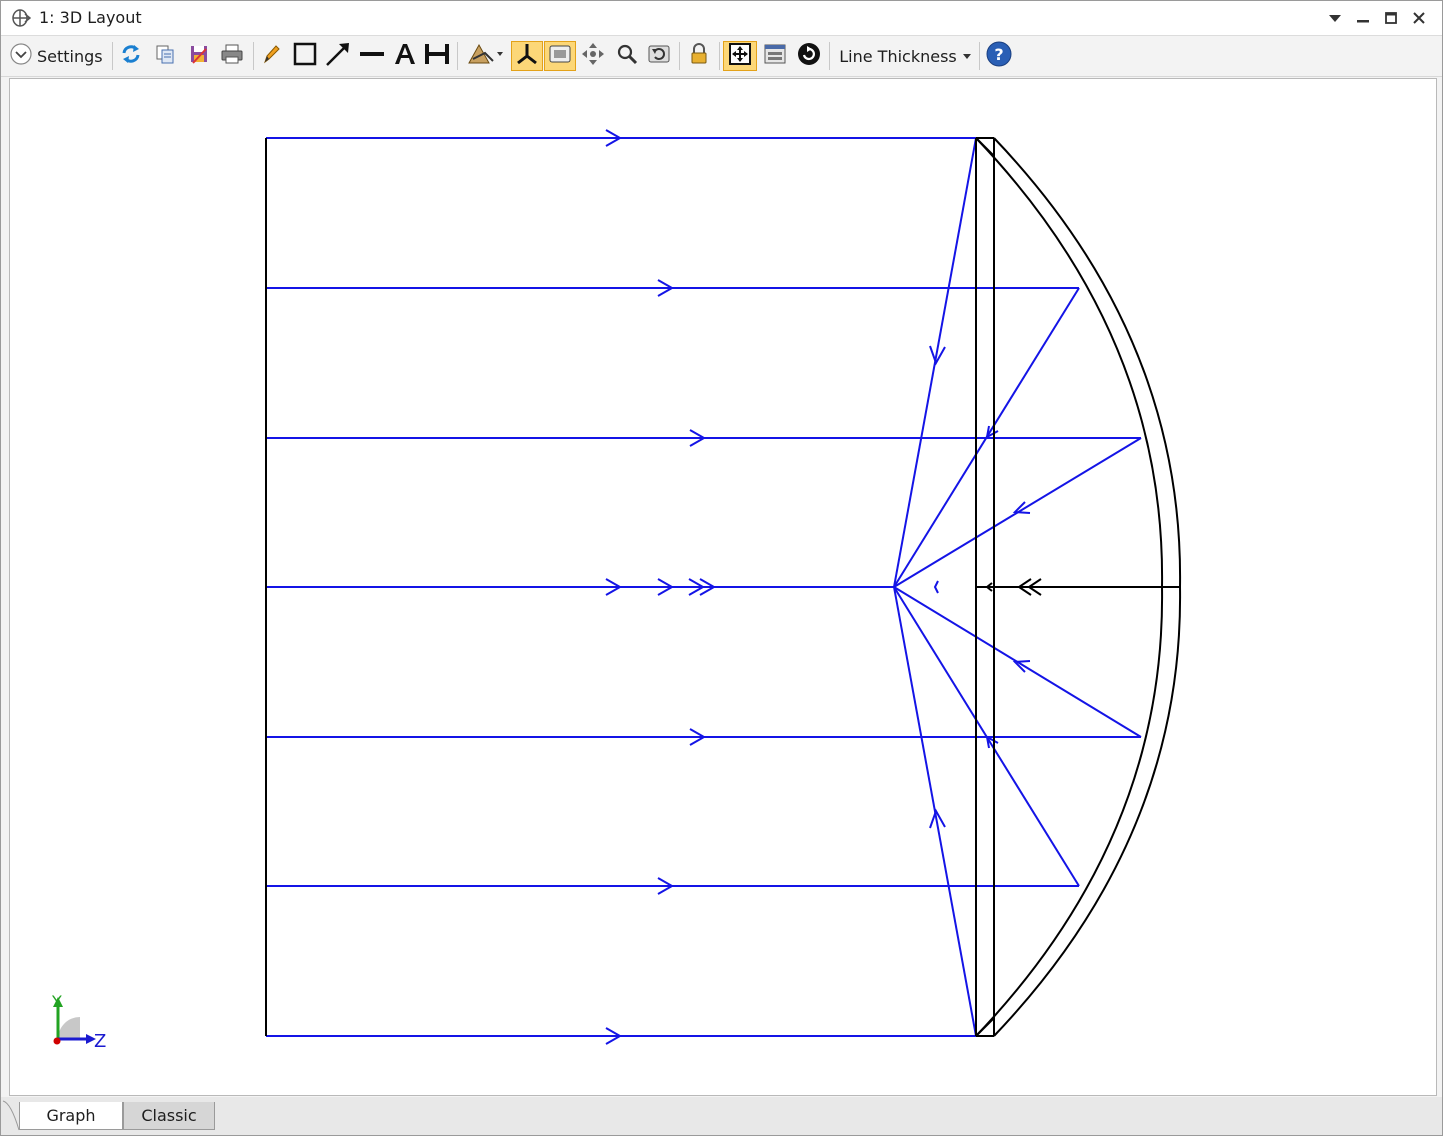 This screenshot has height=1136, width=1443. I want to click on rectangle-icon, so click(305, 56).